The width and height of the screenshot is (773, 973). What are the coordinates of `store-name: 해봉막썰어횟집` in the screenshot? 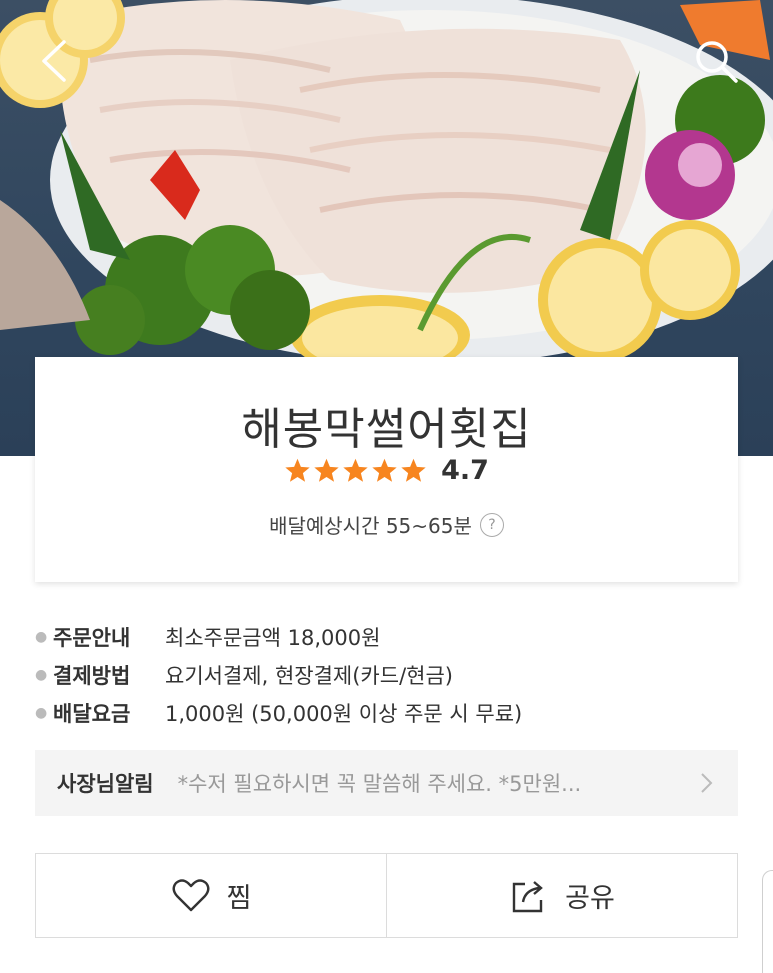 It's located at (386, 429).